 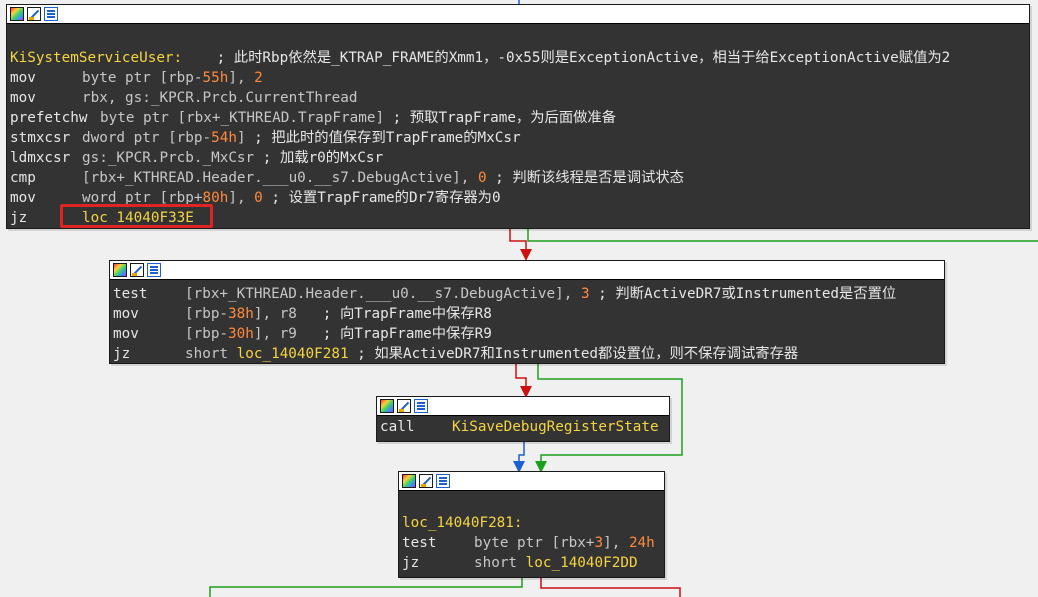 What do you see at coordinates (40, 158) in the screenshot?
I see `mnemonic: ldmxcsr` at bounding box center [40, 158].